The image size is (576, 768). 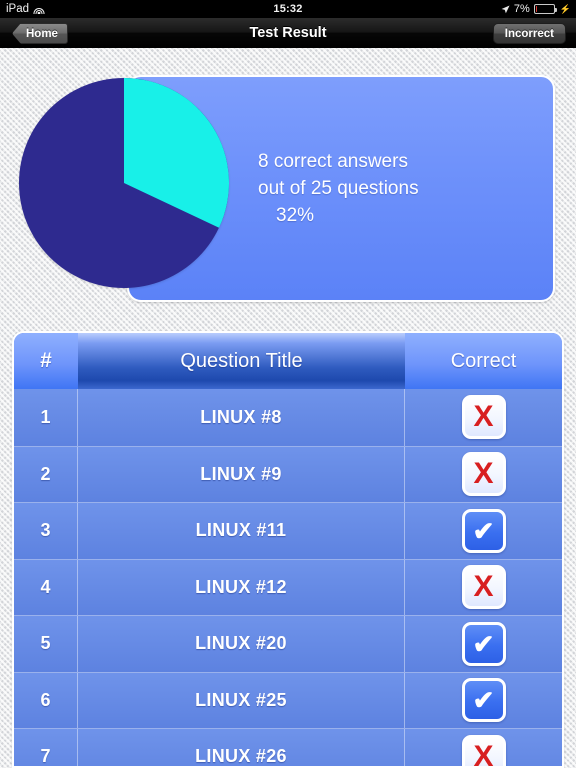 I want to click on summary-line-2: out of 25 questions, so click(x=338, y=188).